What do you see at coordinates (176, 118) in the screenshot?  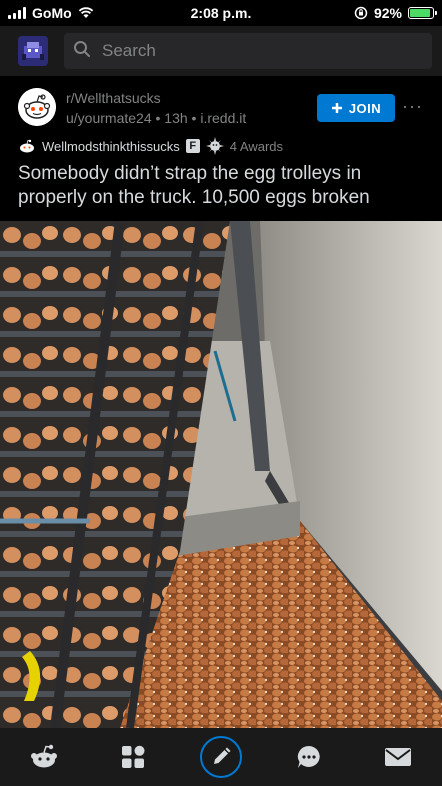 I see `post-age: 13h` at bounding box center [176, 118].